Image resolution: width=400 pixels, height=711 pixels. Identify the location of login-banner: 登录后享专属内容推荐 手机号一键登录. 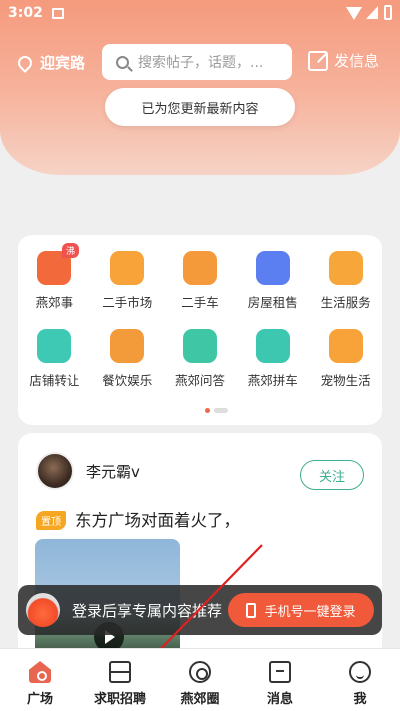
(200, 610).